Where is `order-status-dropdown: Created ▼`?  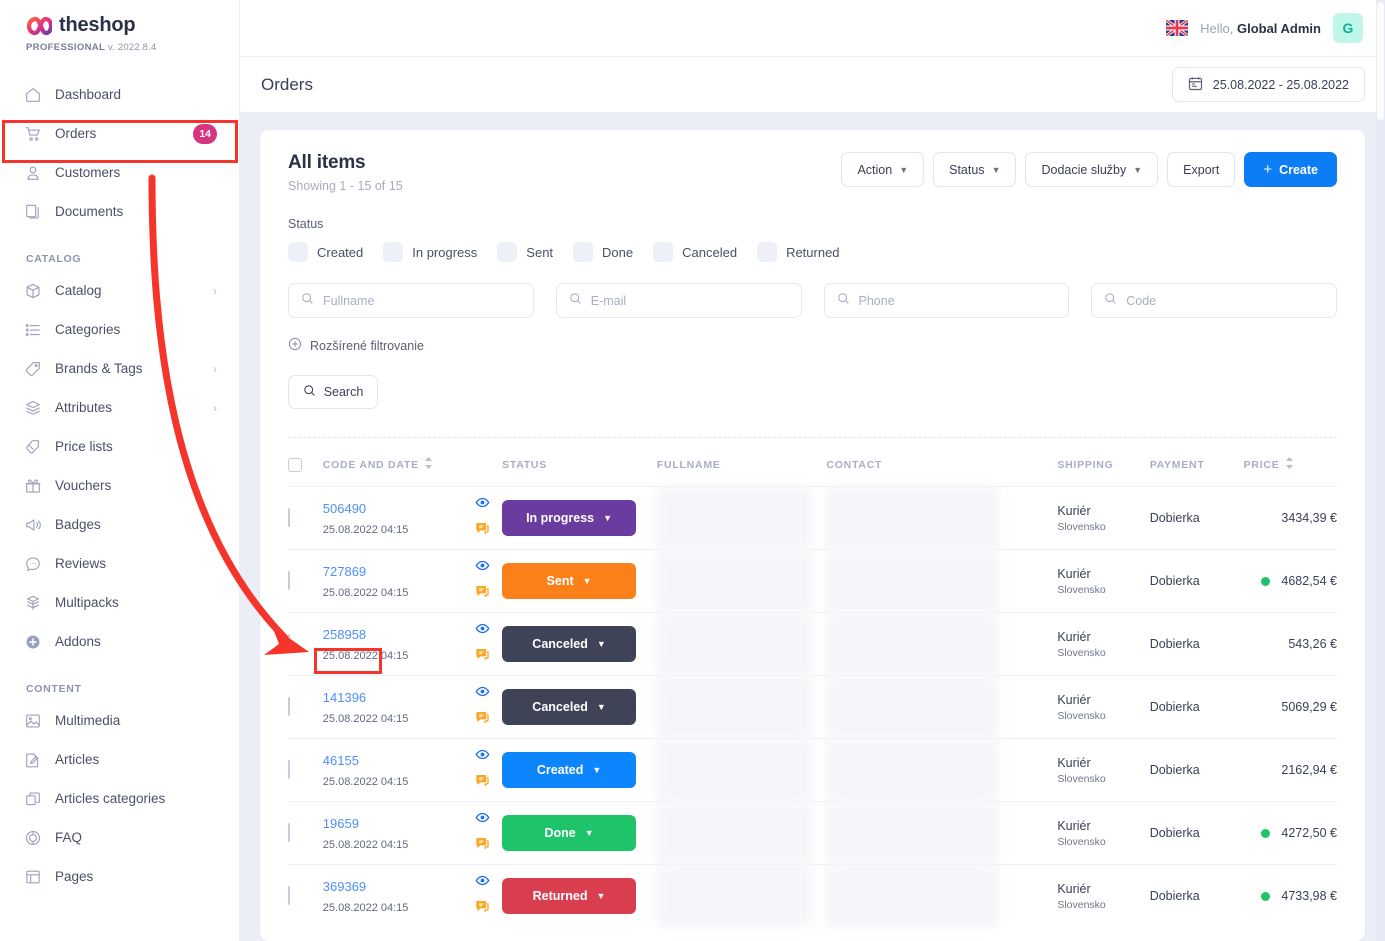
order-status-dropdown: Created ▼ is located at coordinates (569, 770).